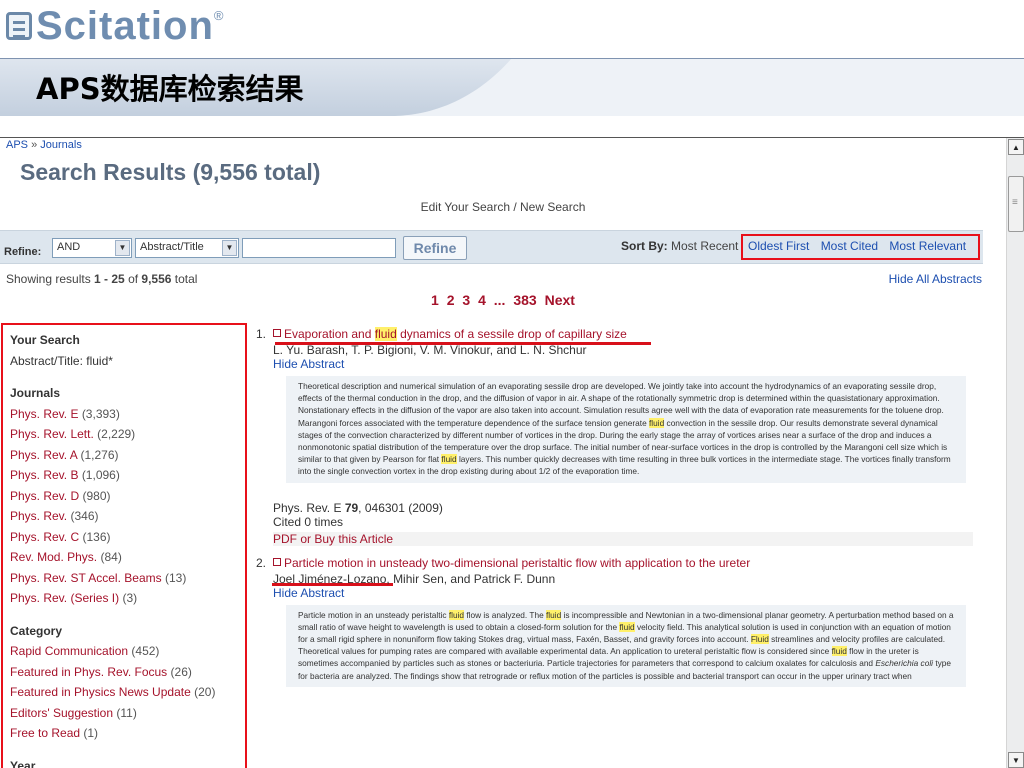 This screenshot has width=1024, height=768. What do you see at coordinates (778, 246) in the screenshot?
I see `sort-oldest-first: Oldest First` at bounding box center [778, 246].